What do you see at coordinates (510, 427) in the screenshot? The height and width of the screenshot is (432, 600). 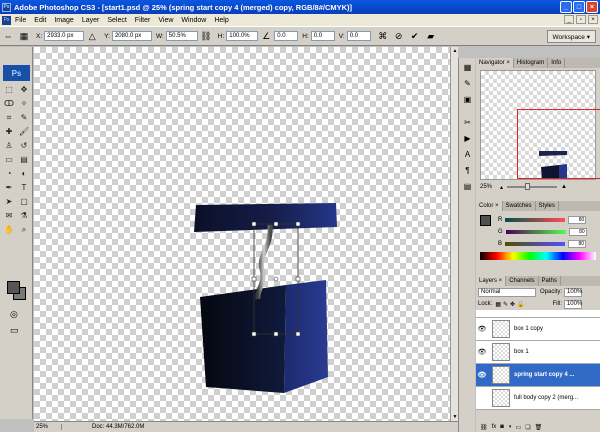 I see `adjustment-layer-icon: ◑` at bounding box center [510, 427].